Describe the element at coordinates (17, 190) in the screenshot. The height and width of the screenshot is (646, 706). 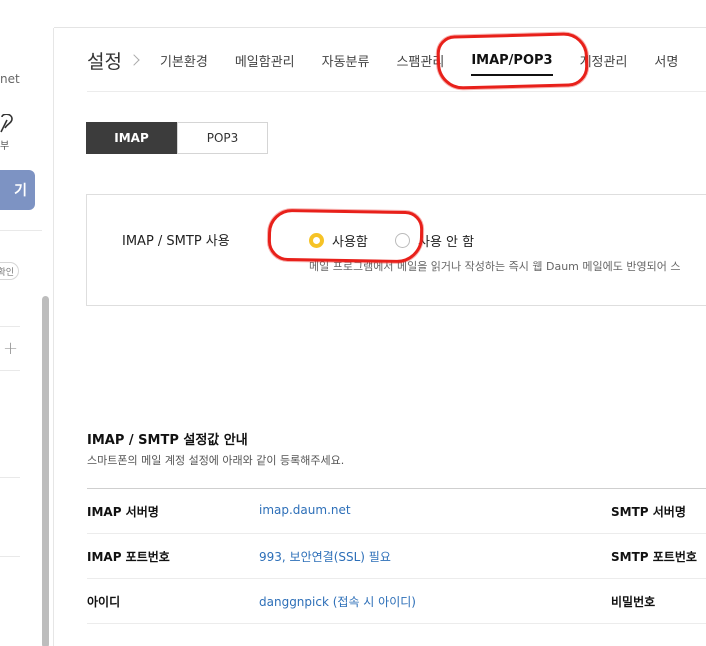
I see `write-mail-button: 기` at that location.